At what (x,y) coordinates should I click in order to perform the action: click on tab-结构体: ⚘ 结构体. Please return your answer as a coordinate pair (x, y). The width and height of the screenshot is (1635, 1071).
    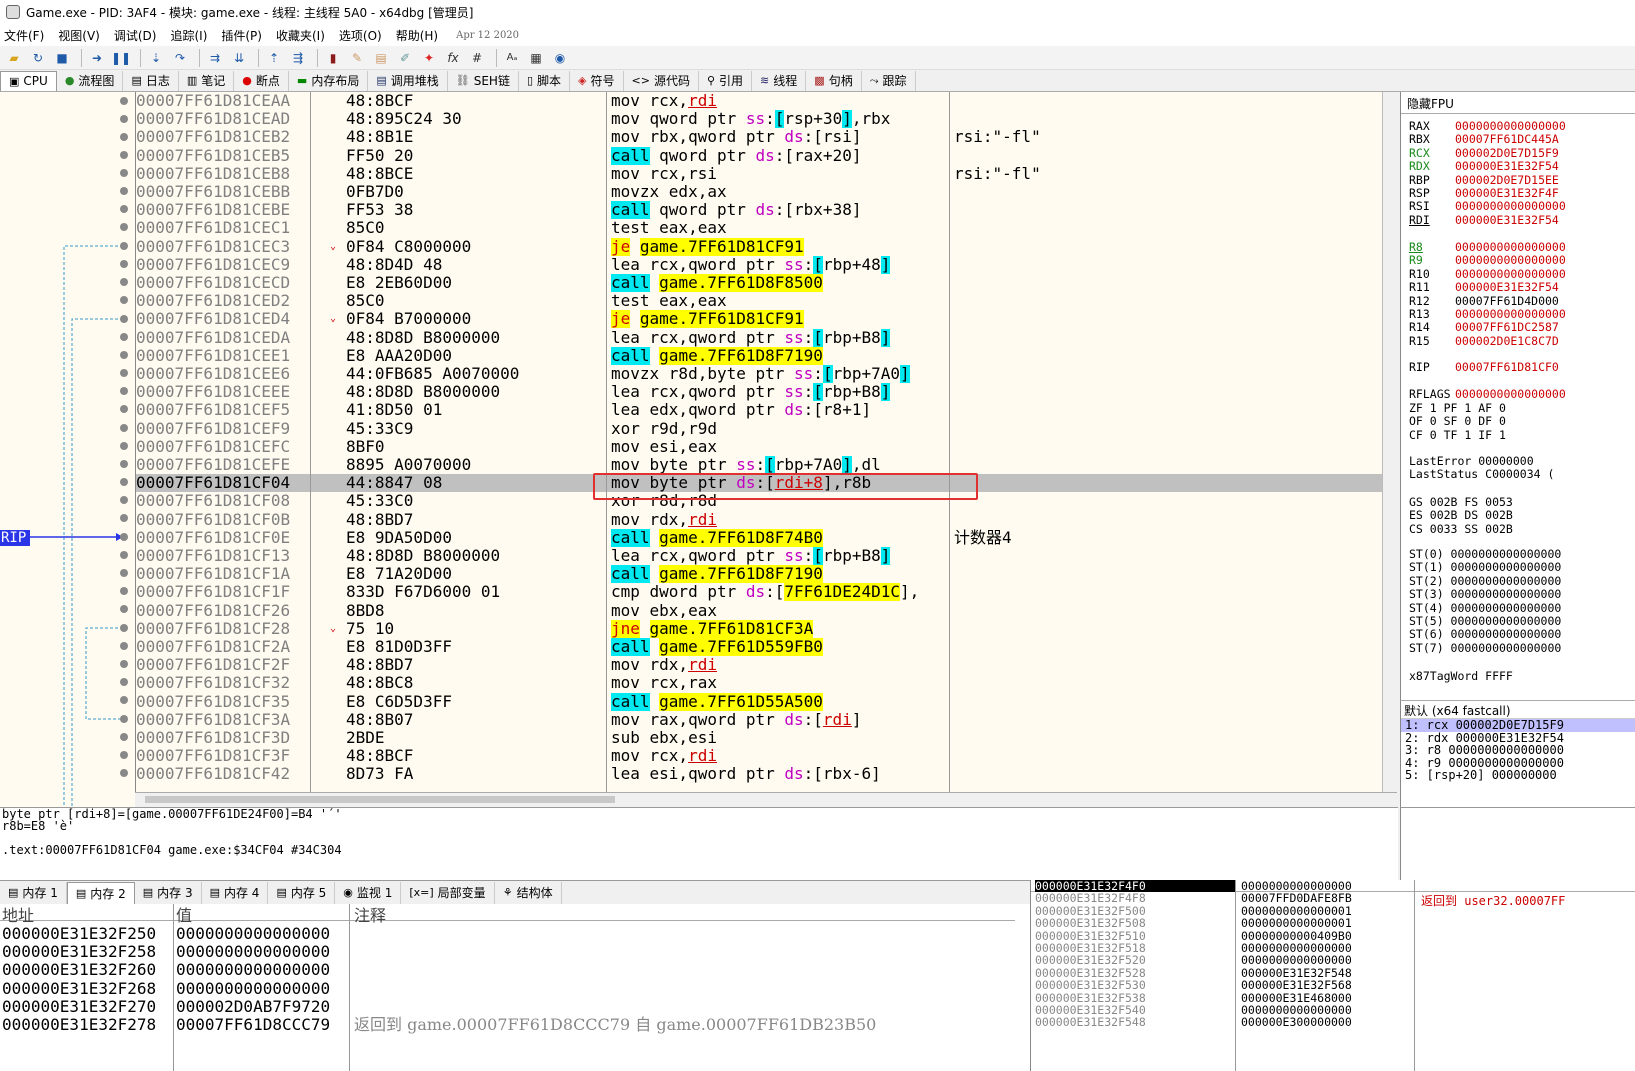
    Looking at the image, I should click on (528, 892).